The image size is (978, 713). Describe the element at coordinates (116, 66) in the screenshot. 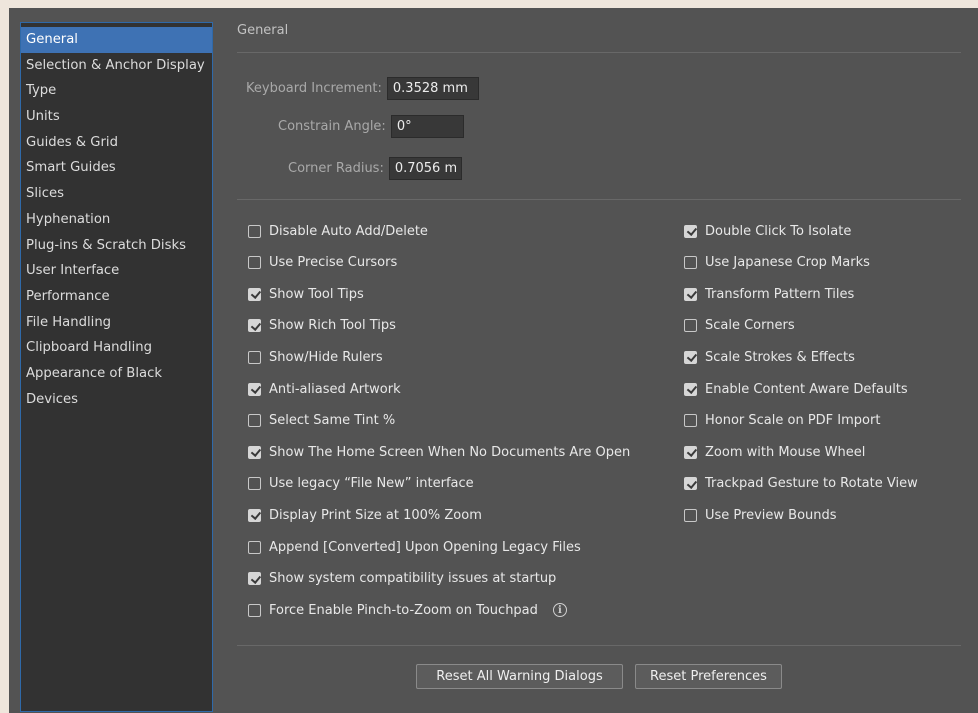

I see `sidebar-item-selection-anchor-display: Selection & Anchor Display` at that location.